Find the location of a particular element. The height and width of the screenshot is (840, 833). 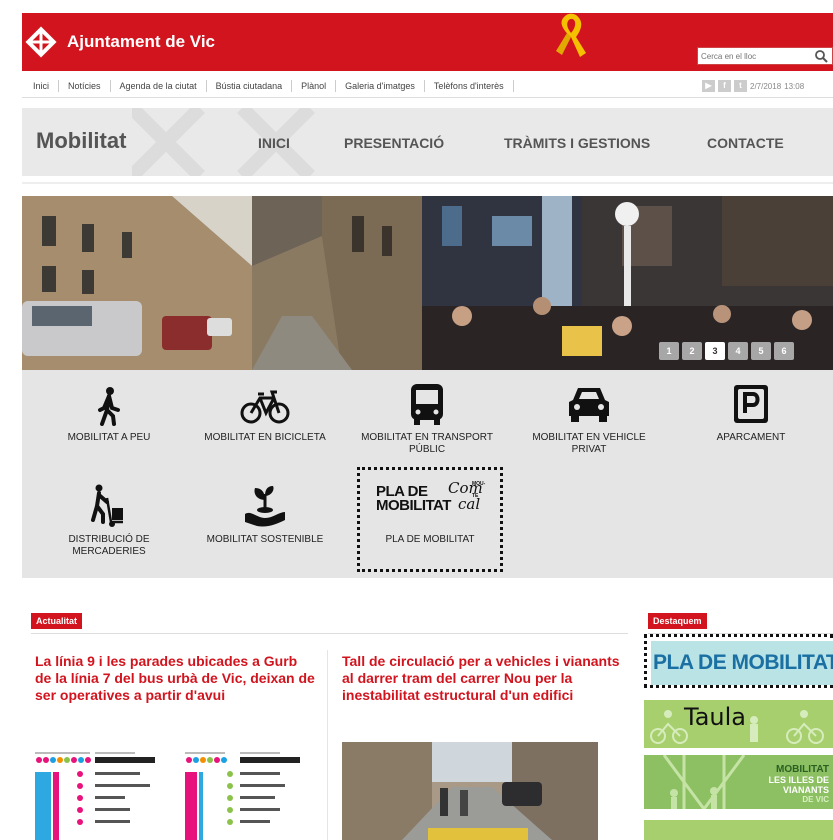

divider is located at coordinates (427, 183).